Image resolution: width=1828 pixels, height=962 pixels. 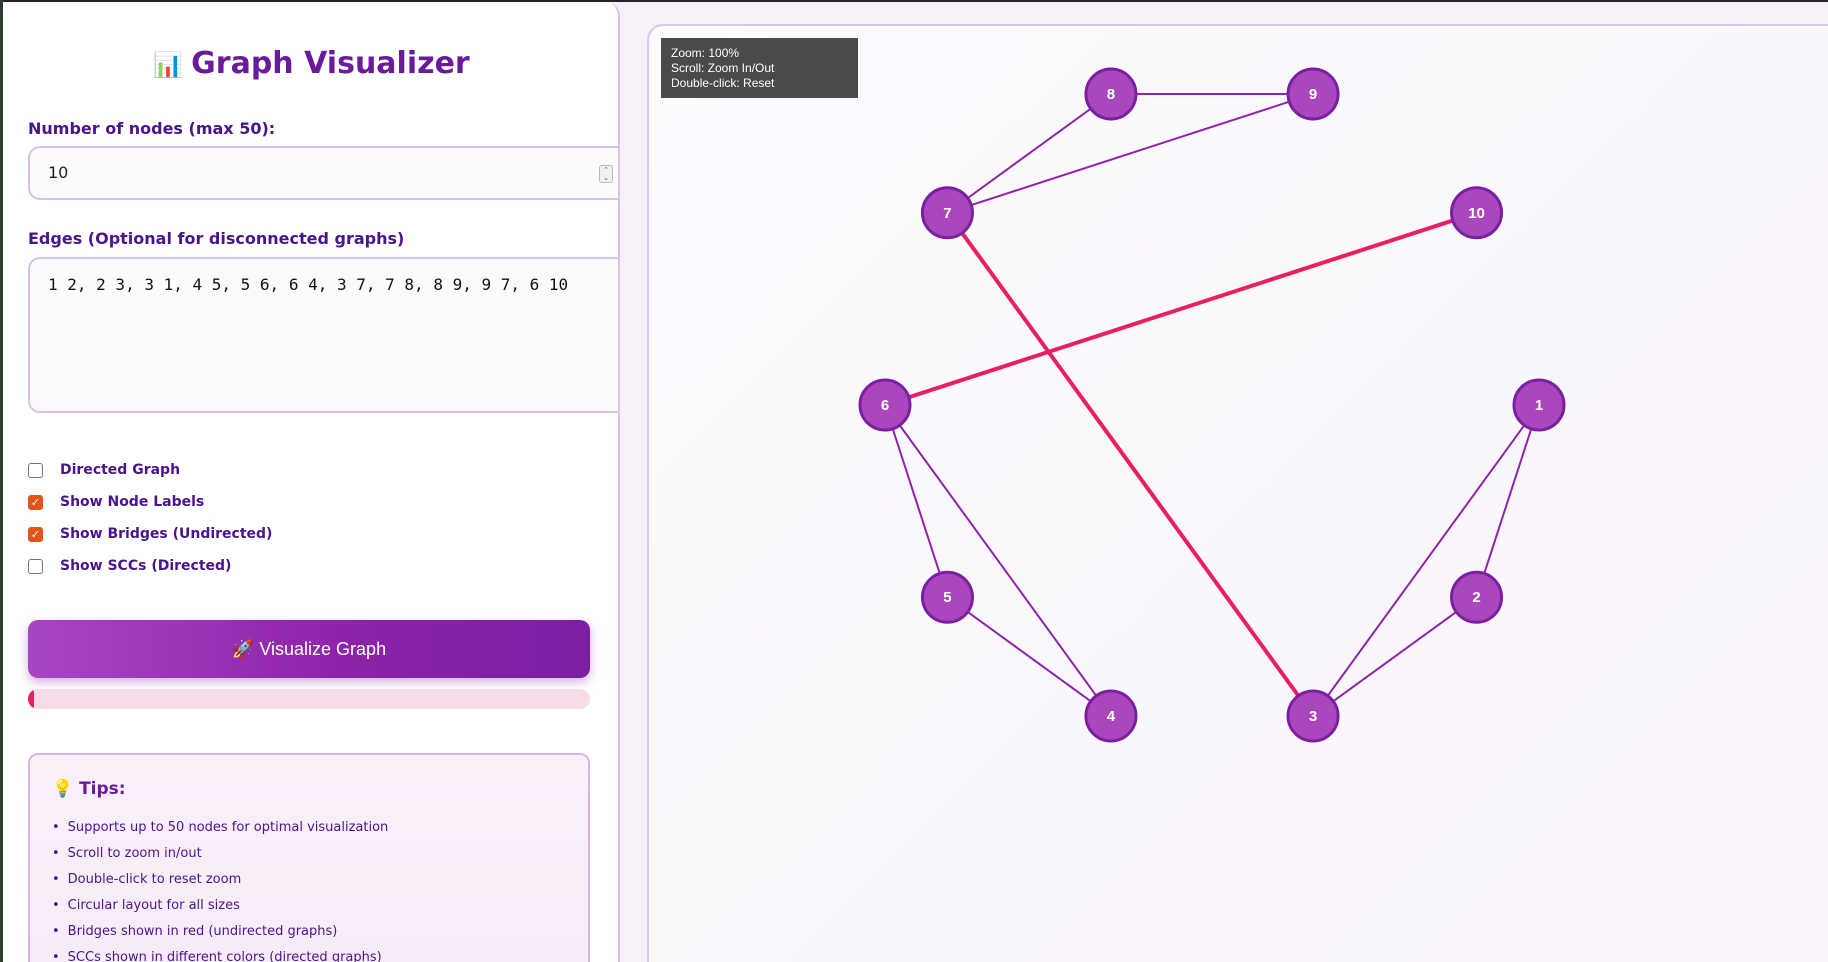 I want to click on graph-node-label: 1, so click(x=1539, y=405).